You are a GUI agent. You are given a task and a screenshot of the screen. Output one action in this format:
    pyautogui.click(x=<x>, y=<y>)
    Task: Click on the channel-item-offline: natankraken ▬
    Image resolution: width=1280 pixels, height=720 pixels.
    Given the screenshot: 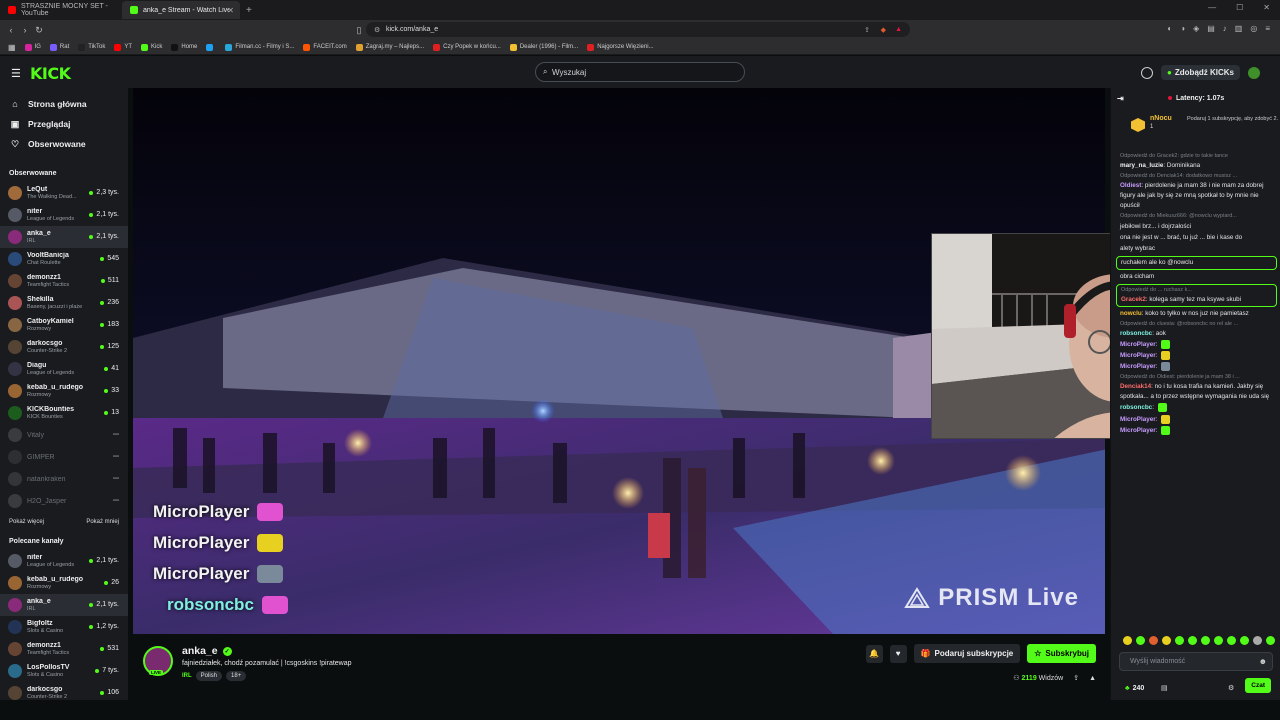 What is the action you would take?
    pyautogui.click(x=64, y=479)
    